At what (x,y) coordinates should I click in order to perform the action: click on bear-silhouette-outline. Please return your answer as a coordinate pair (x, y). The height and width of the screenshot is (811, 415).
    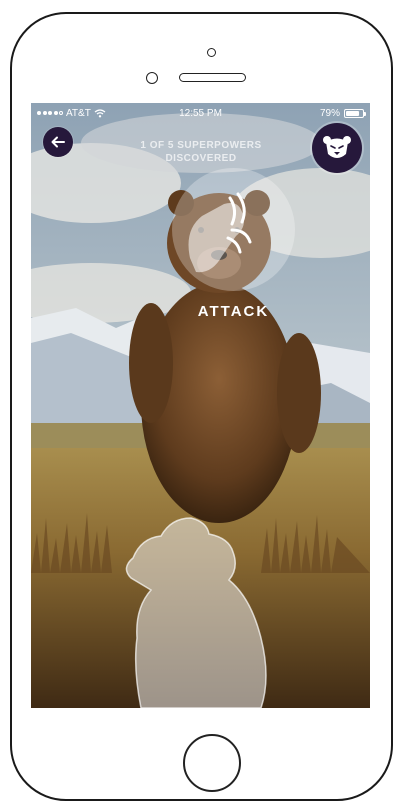
    Looking at the image, I should click on (196, 612).